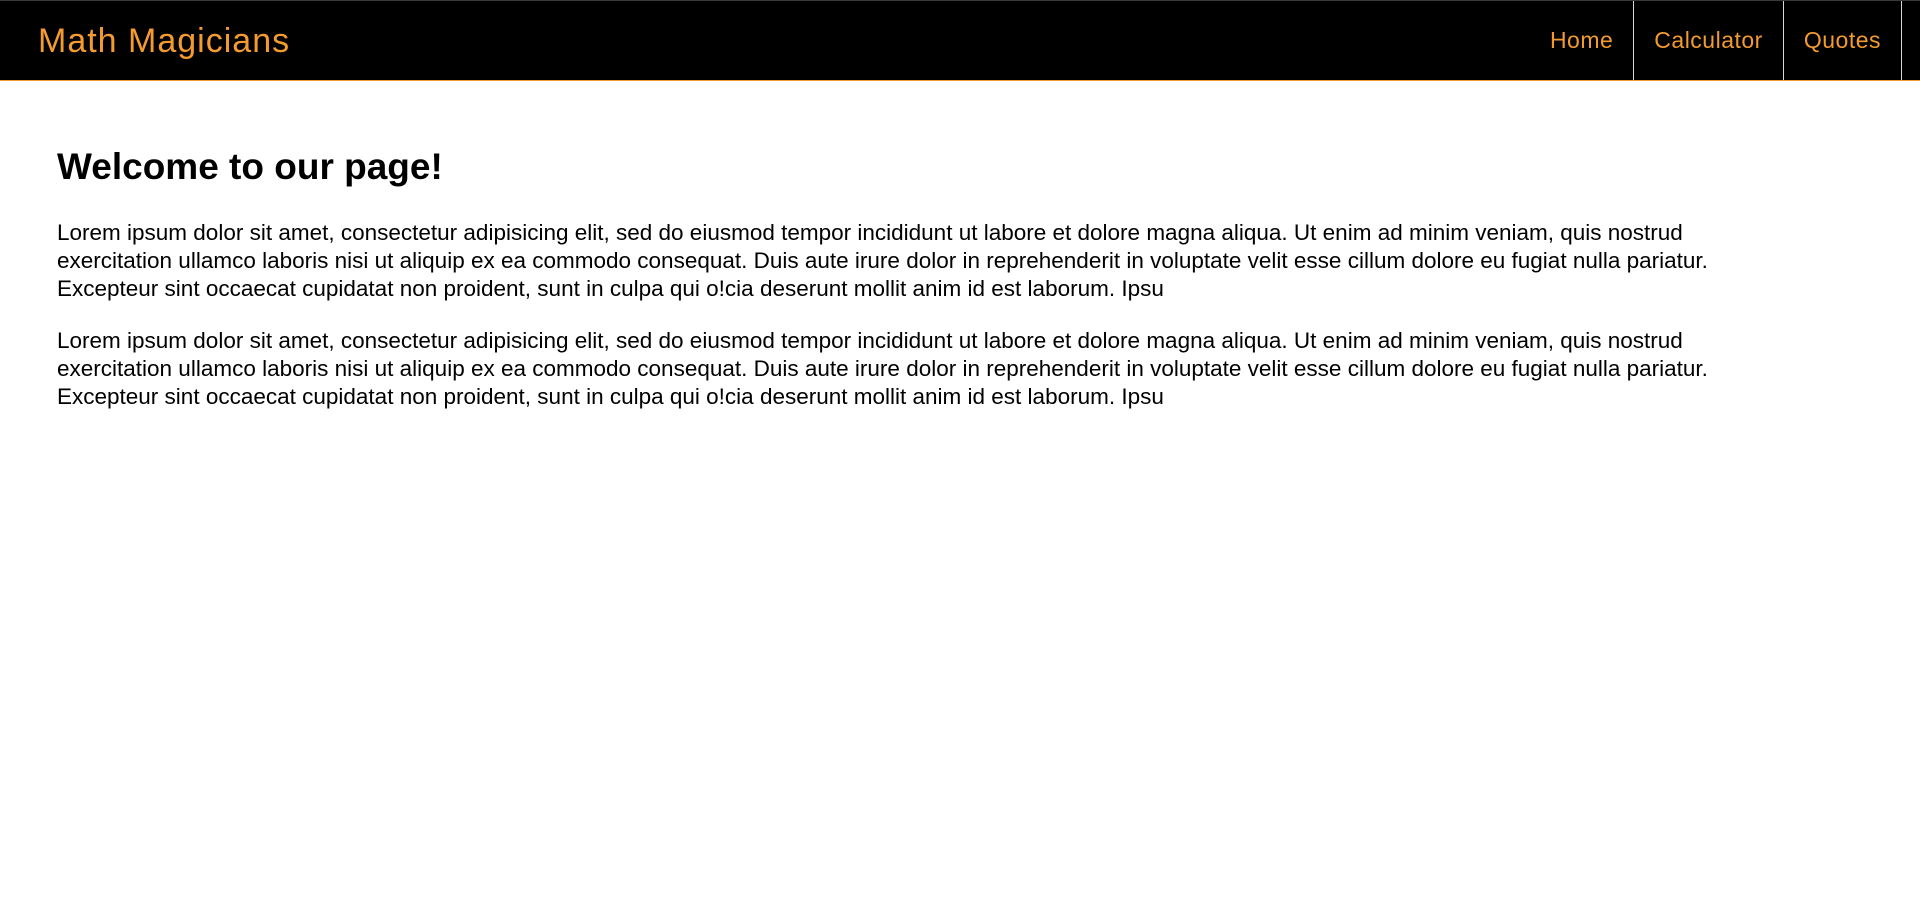 Image resolution: width=1920 pixels, height=906 pixels. I want to click on nav-links: Home Calculator Quotes, so click(1716, 40).